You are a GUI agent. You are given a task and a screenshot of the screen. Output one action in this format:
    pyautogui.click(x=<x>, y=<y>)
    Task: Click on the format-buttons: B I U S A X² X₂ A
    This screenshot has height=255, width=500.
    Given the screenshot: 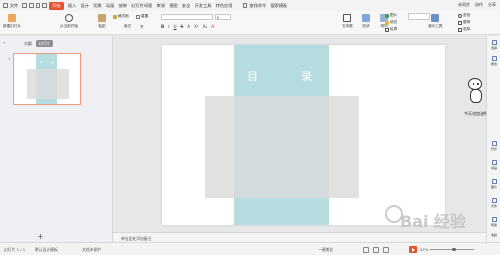 What is the action you would take?
    pyautogui.click(x=189, y=26)
    